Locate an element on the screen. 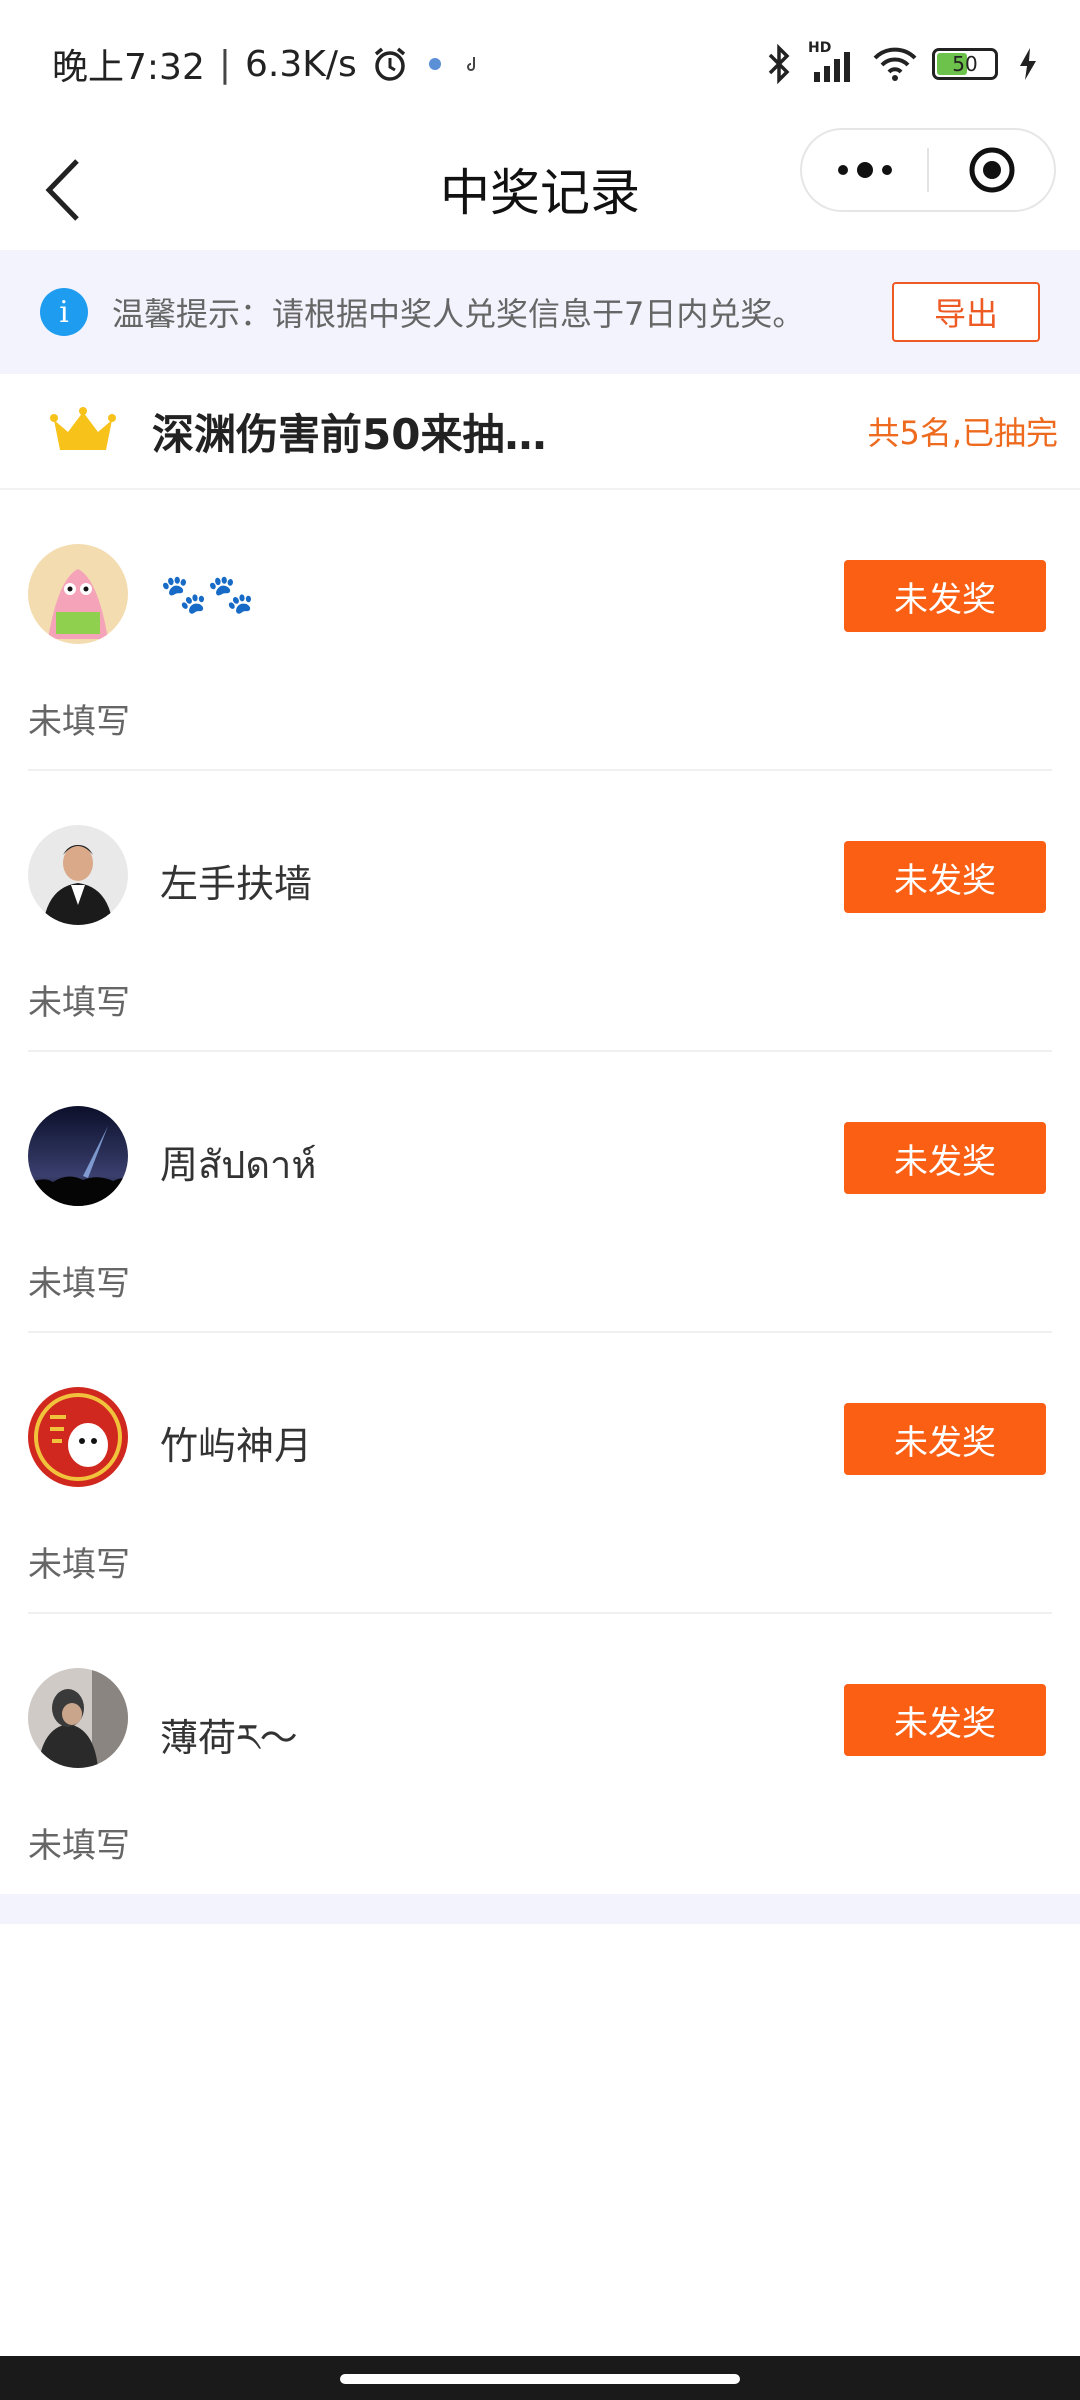  winner-item: 竹屿神月 未发奖 未填写 is located at coordinates (540, 1473).